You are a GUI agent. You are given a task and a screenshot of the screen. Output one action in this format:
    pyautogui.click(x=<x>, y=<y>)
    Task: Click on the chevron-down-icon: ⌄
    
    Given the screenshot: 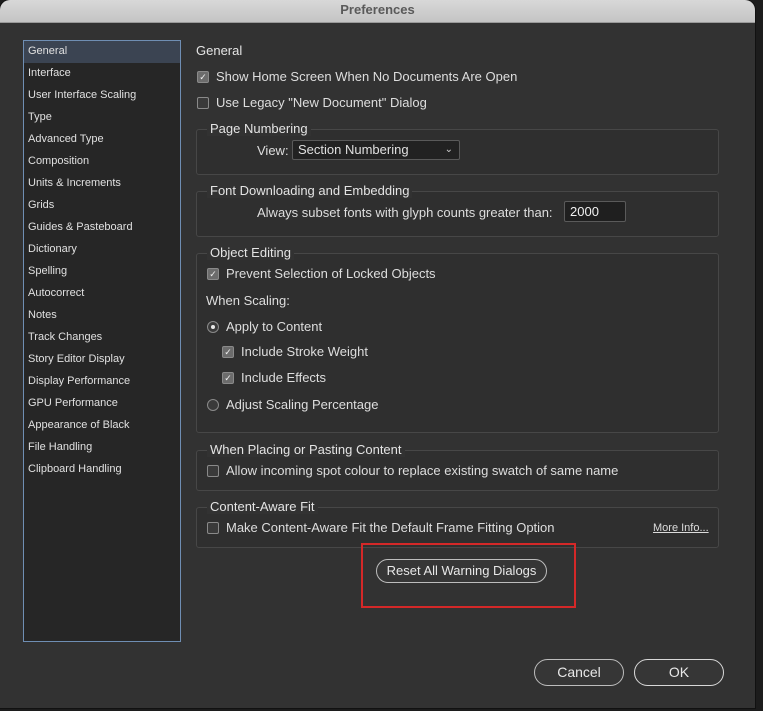 What is the action you would take?
    pyautogui.click(x=448, y=149)
    